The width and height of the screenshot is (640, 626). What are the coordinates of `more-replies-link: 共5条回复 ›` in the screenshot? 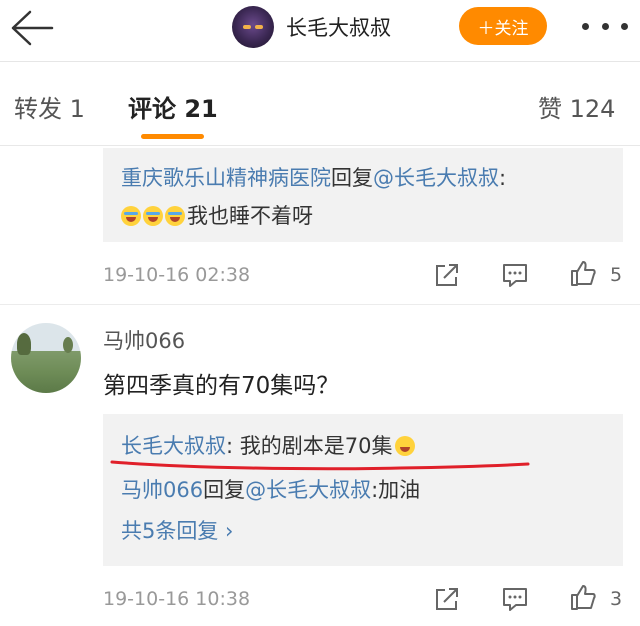 It's located at (177, 530).